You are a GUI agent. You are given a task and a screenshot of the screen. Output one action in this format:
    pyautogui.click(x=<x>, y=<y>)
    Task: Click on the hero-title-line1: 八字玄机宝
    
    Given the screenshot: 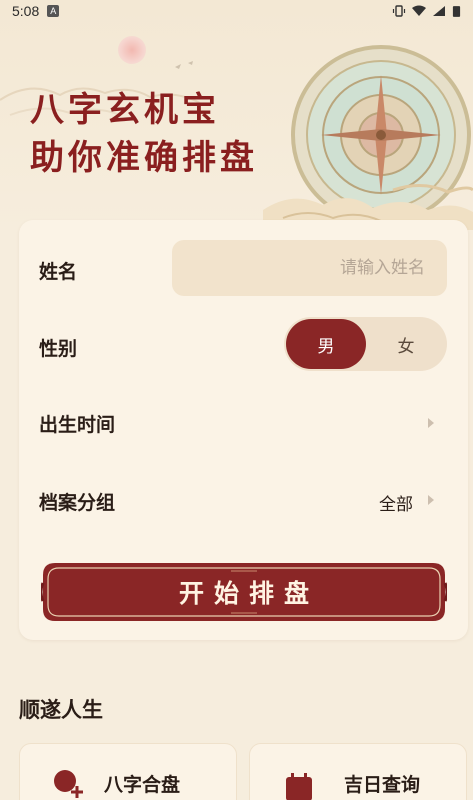 What is the action you would take?
    pyautogui.click(x=125, y=110)
    